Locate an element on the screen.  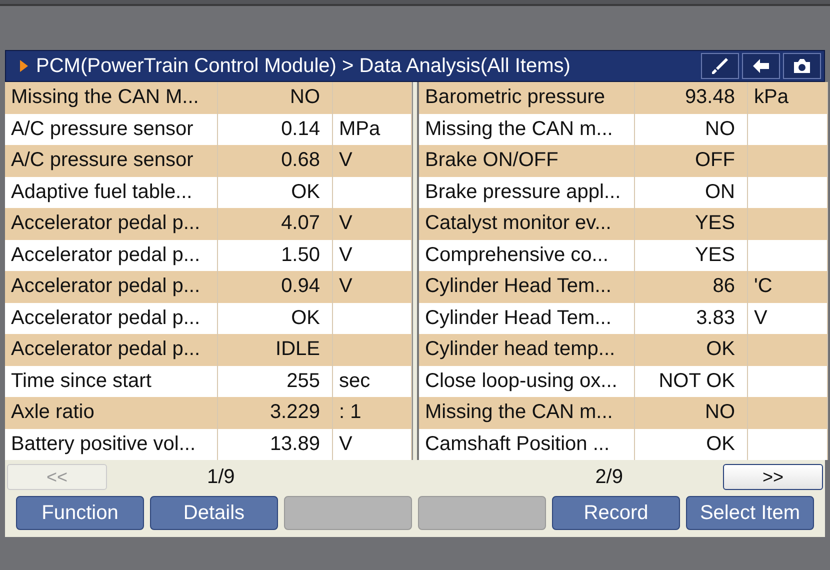
item-value: OFF is located at coordinates (691, 160).